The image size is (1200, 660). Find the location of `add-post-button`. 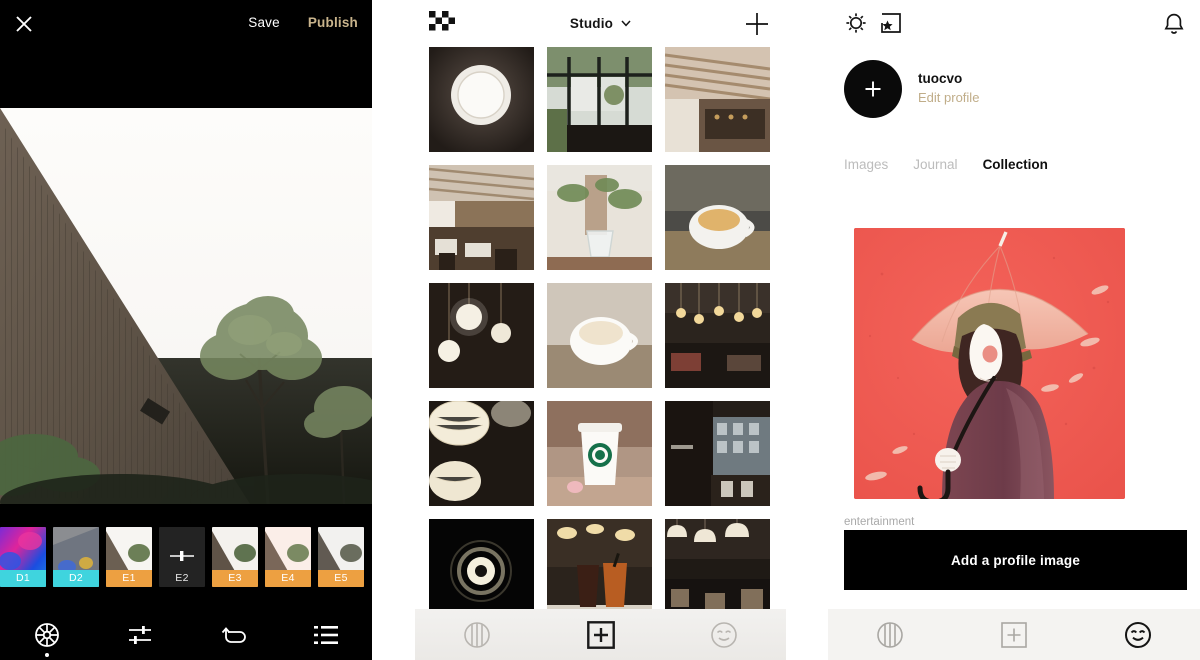

add-post-button is located at coordinates (757, 26).